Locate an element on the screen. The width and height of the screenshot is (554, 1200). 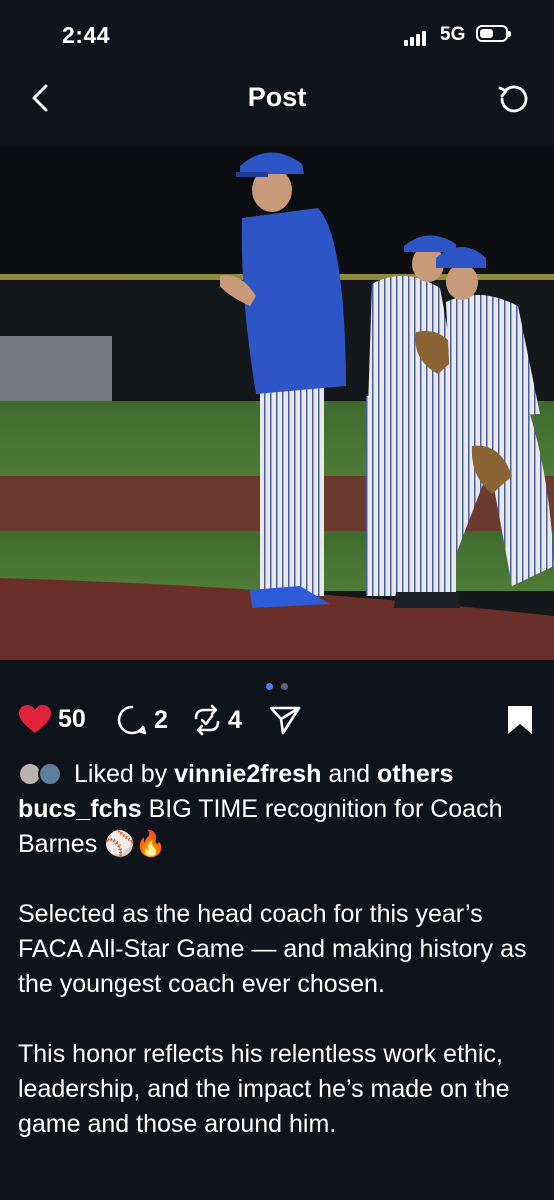
battery-fill is located at coordinates (486, 33).